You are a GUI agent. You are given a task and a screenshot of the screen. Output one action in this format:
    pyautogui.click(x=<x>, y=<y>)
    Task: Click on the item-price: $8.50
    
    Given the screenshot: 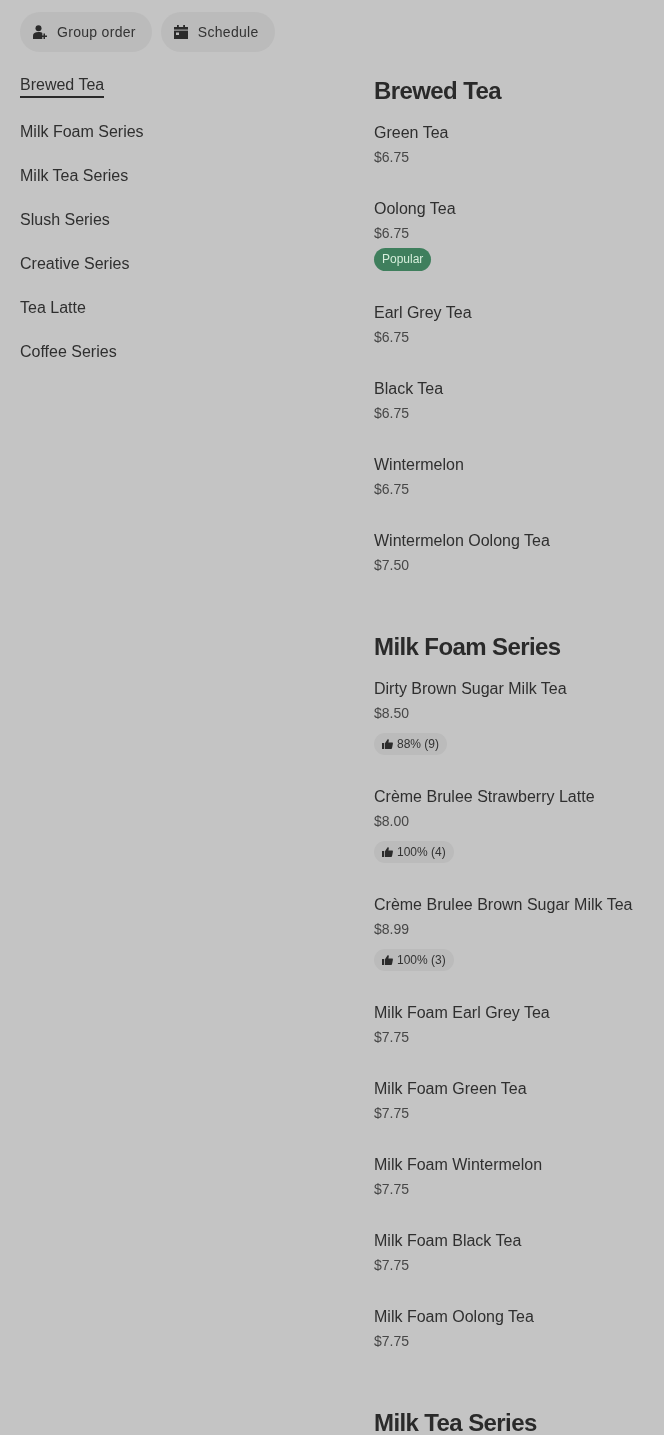 What is the action you would take?
    pyautogui.click(x=392, y=713)
    